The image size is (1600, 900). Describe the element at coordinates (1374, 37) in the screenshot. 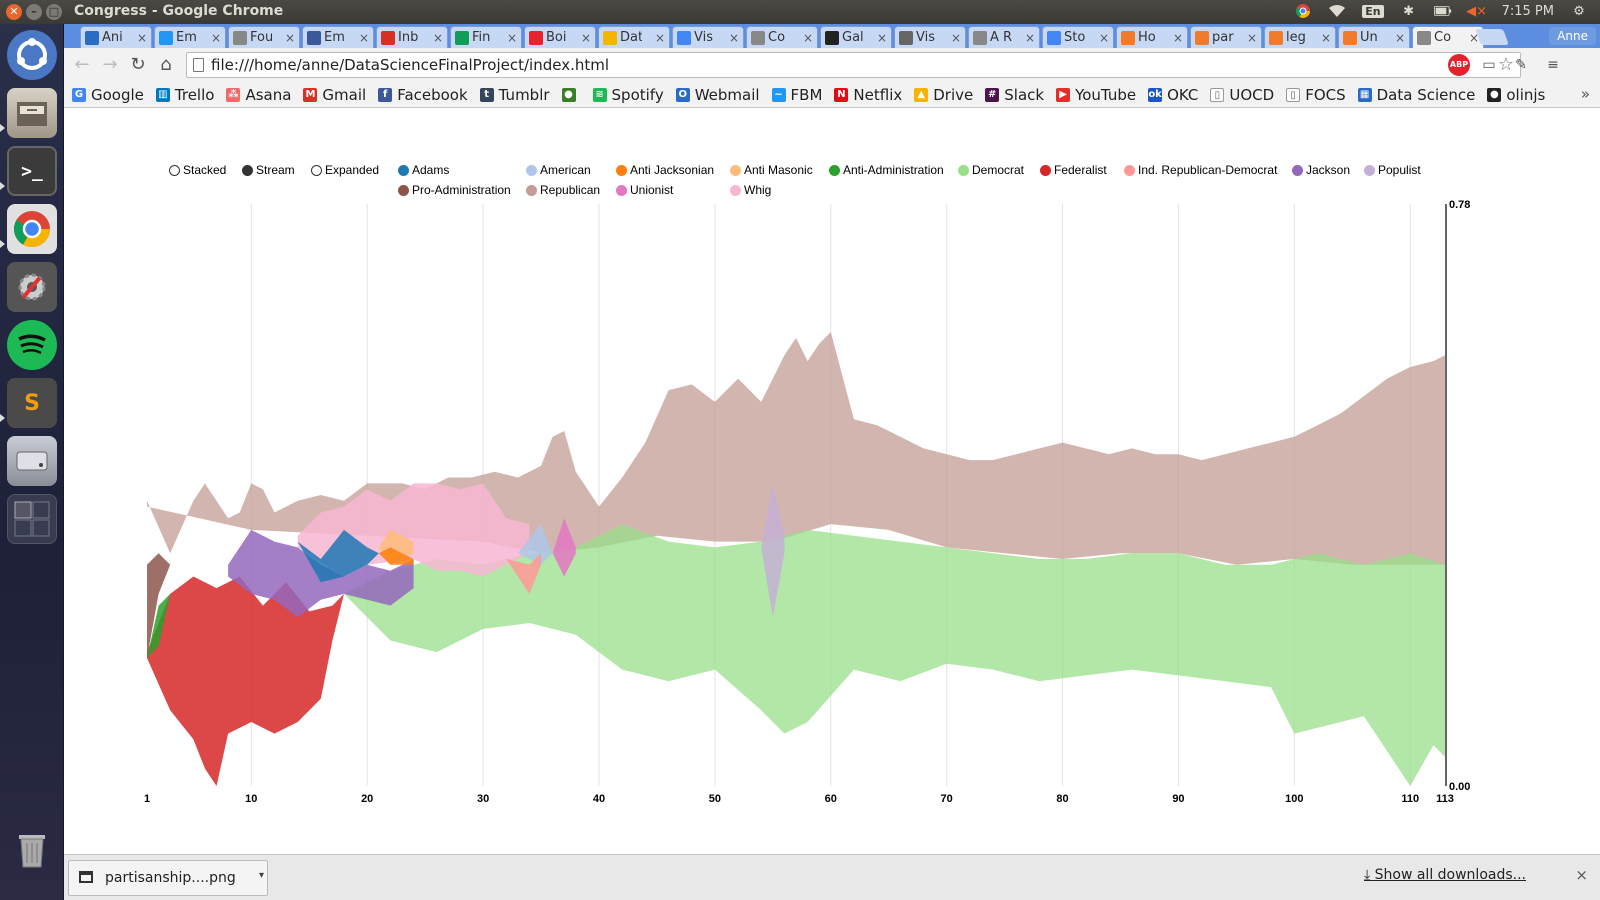

I see `browser-tab: Un ×` at that location.